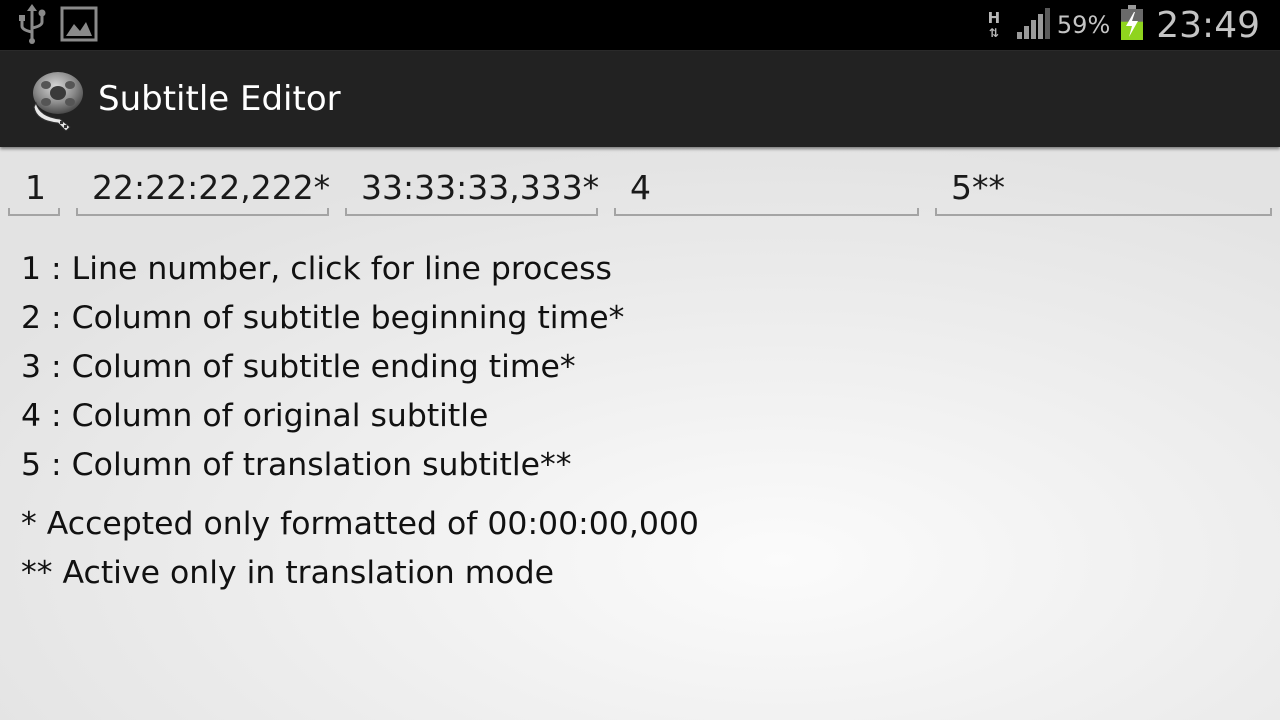 This screenshot has width=1280, height=720. What do you see at coordinates (298, 367) in the screenshot?
I see `legend-line-3: 3 : Column of subtitle ending time*` at bounding box center [298, 367].